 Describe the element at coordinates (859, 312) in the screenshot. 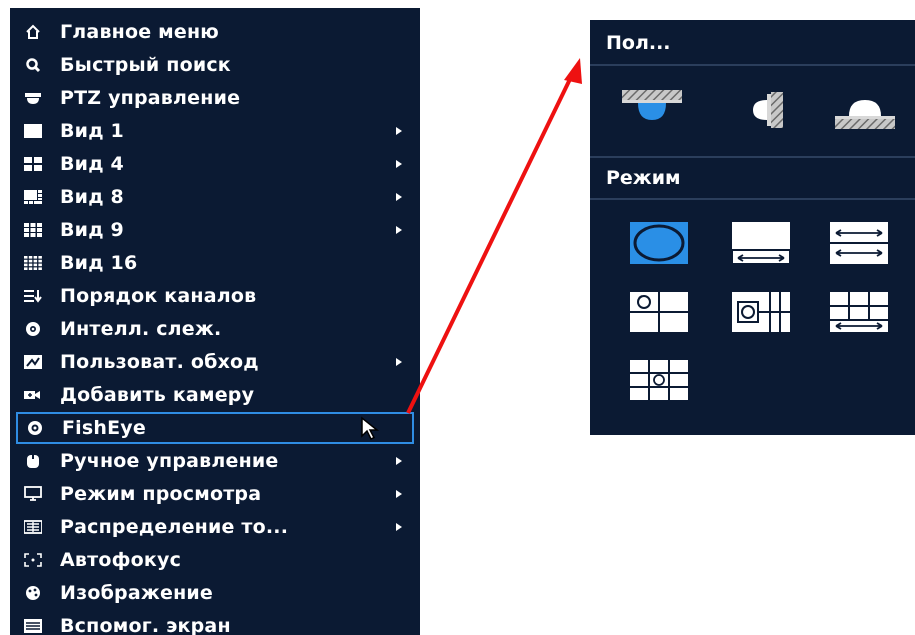

I see `mode-1p6r-icon` at that location.